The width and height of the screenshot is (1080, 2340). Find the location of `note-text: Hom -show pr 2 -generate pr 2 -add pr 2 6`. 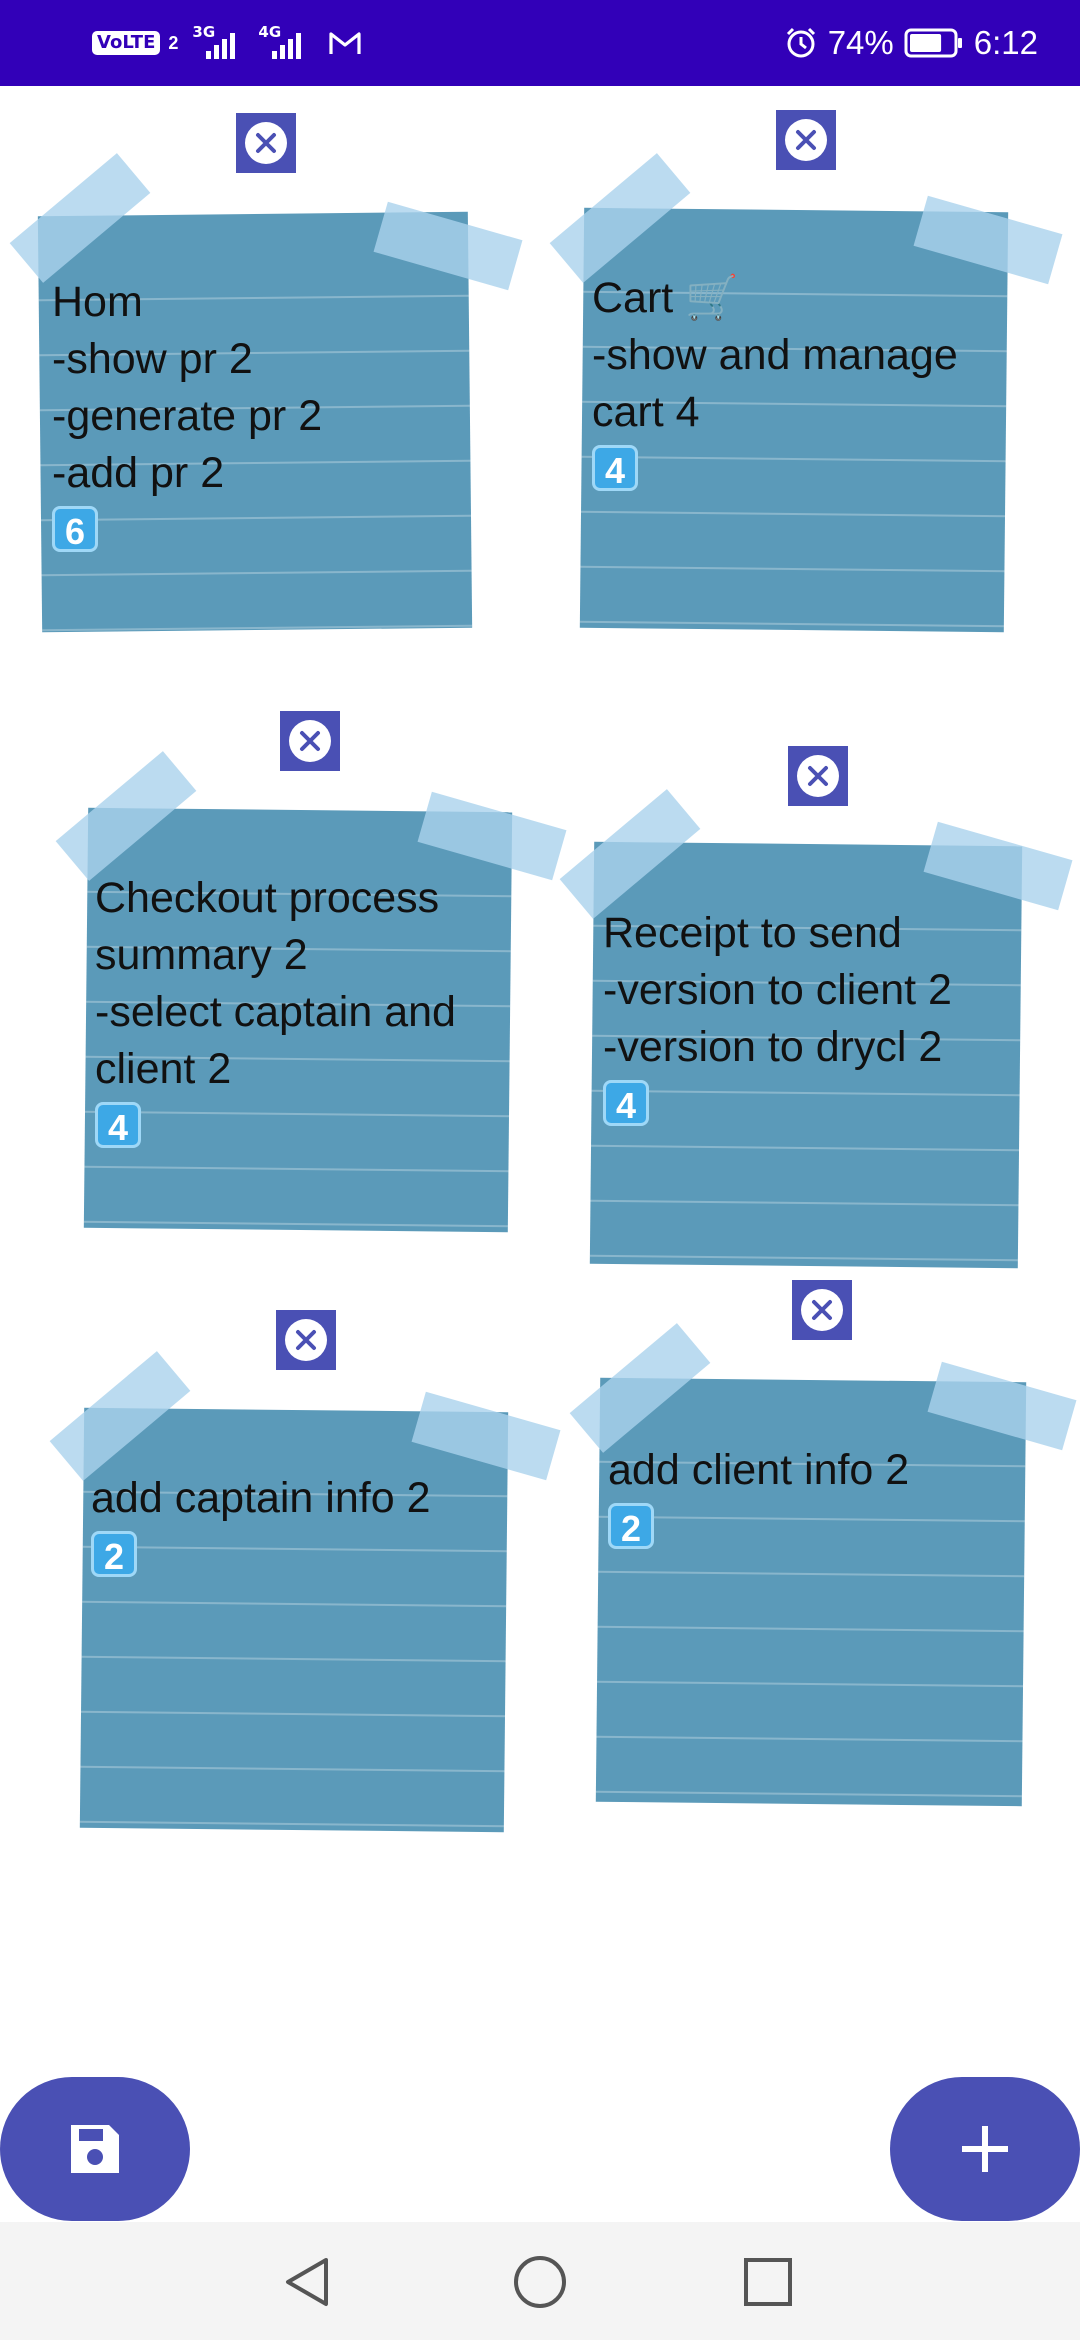

note-text: Hom -show pr 2 -generate pr 2 -add pr 2 6 is located at coordinates (267, 416).